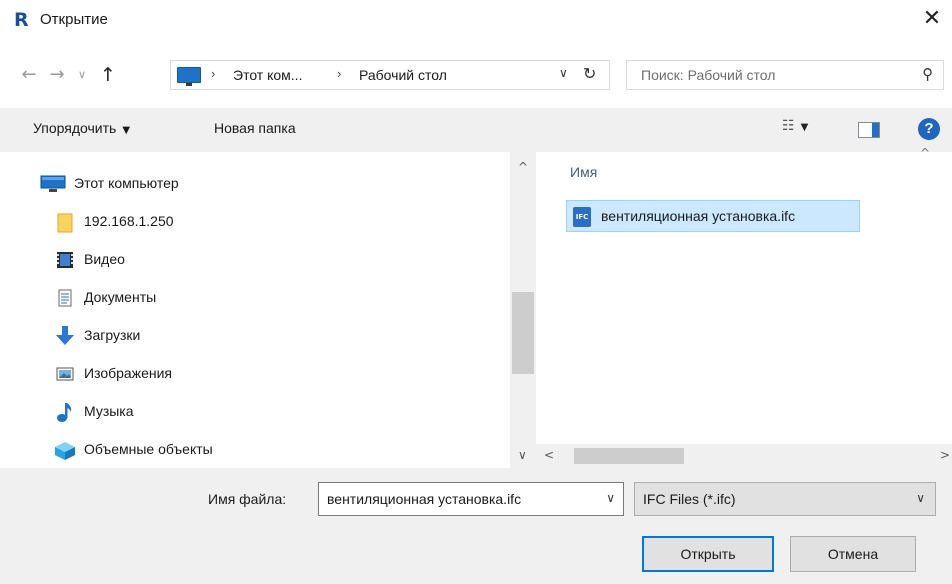  I want to click on tree-item-label: Изображения, so click(128, 373).